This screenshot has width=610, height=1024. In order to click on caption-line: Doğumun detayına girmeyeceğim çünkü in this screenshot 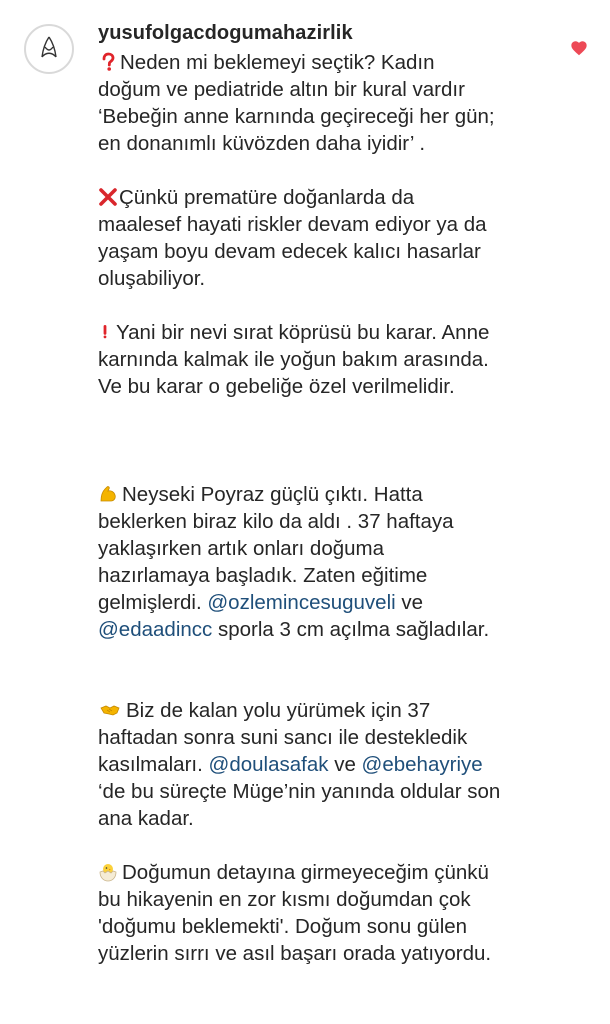, I will do `click(305, 872)`.